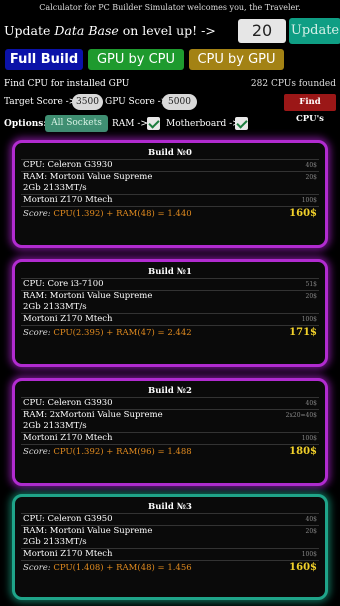 The image size is (340, 606). Describe the element at coordinates (170, 415) in the screenshot. I see `ram-line: RAM: 2xMortoni Value Supreme 2x20=40$` at that location.